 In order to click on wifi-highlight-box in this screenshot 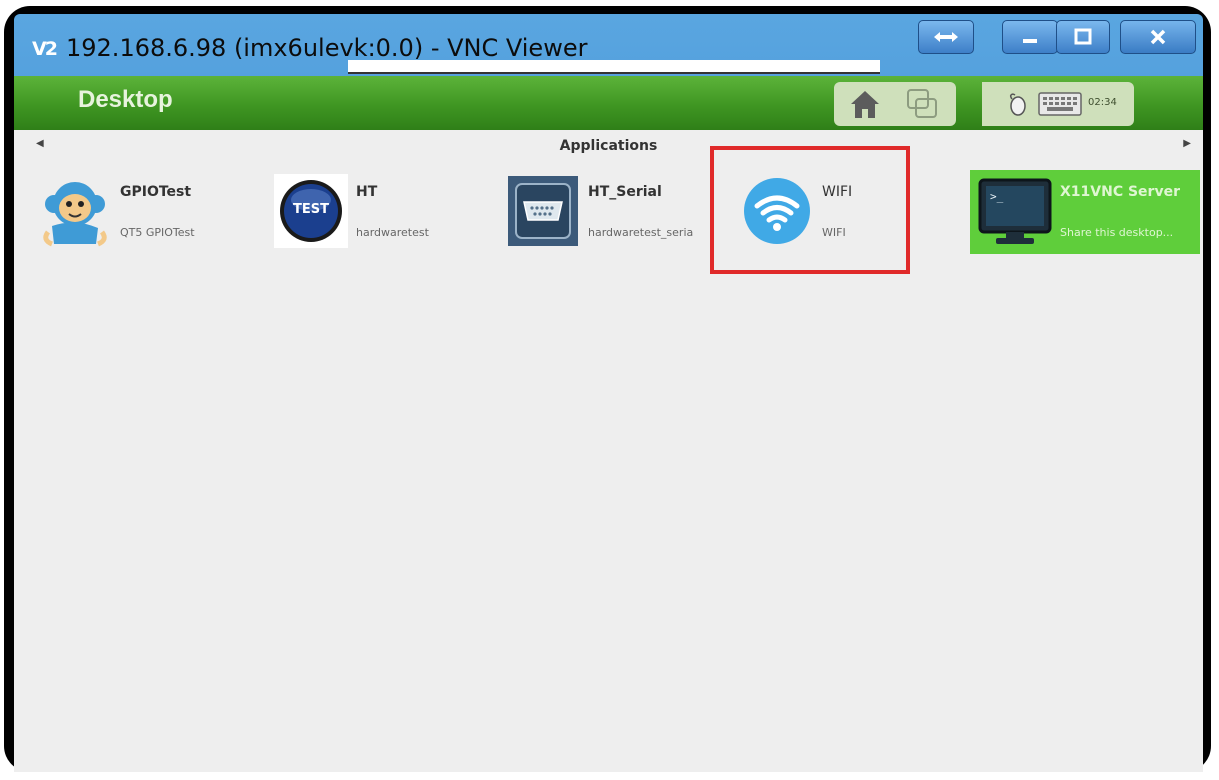, I will do `click(810, 210)`.